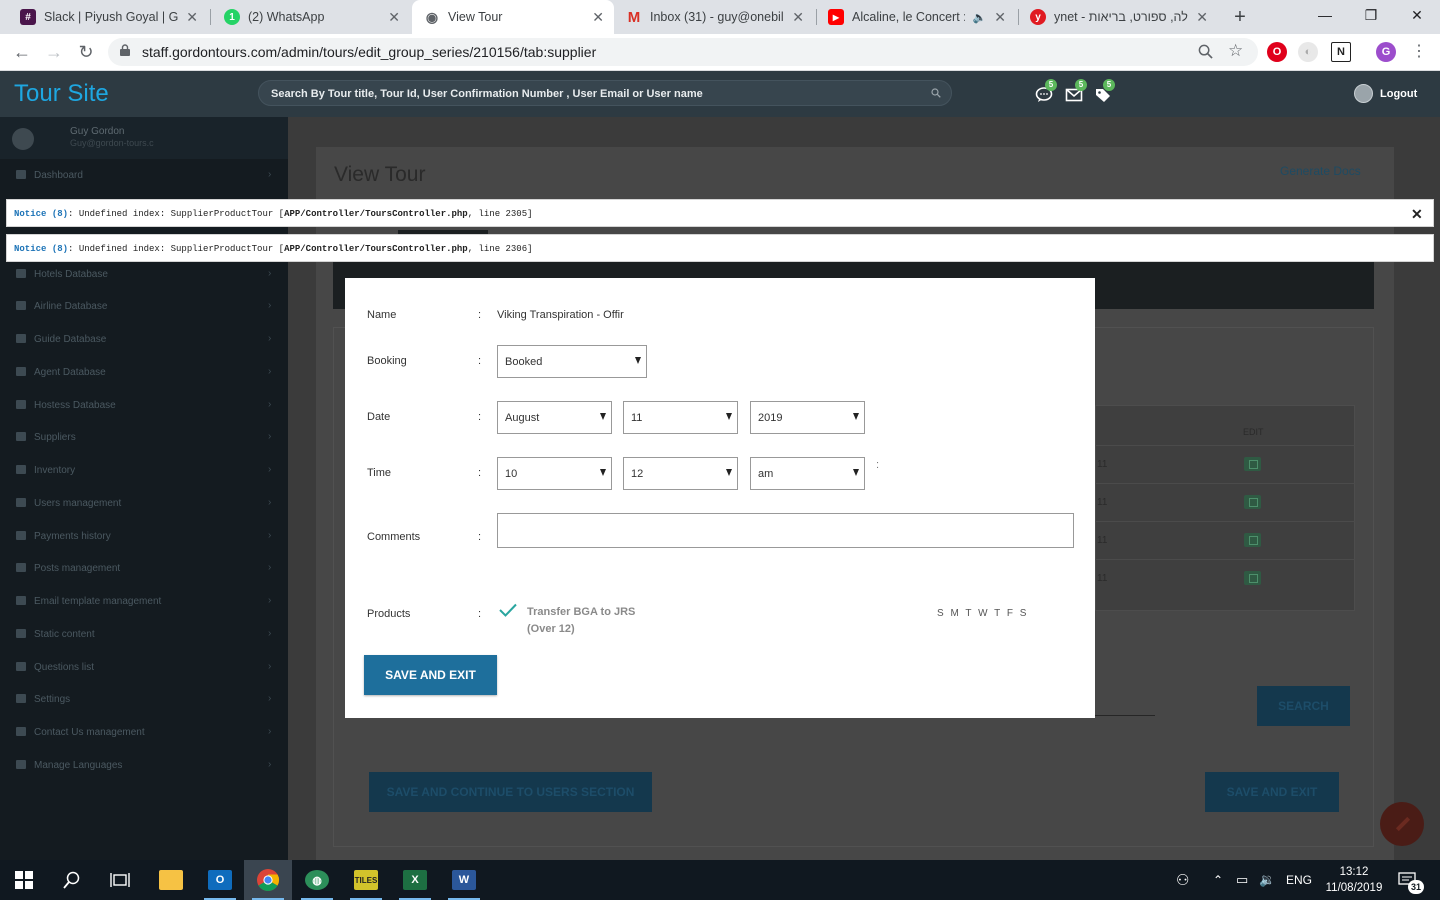  I want to click on sidebar-item-suppliers: Suppliers ›, so click(144, 437).